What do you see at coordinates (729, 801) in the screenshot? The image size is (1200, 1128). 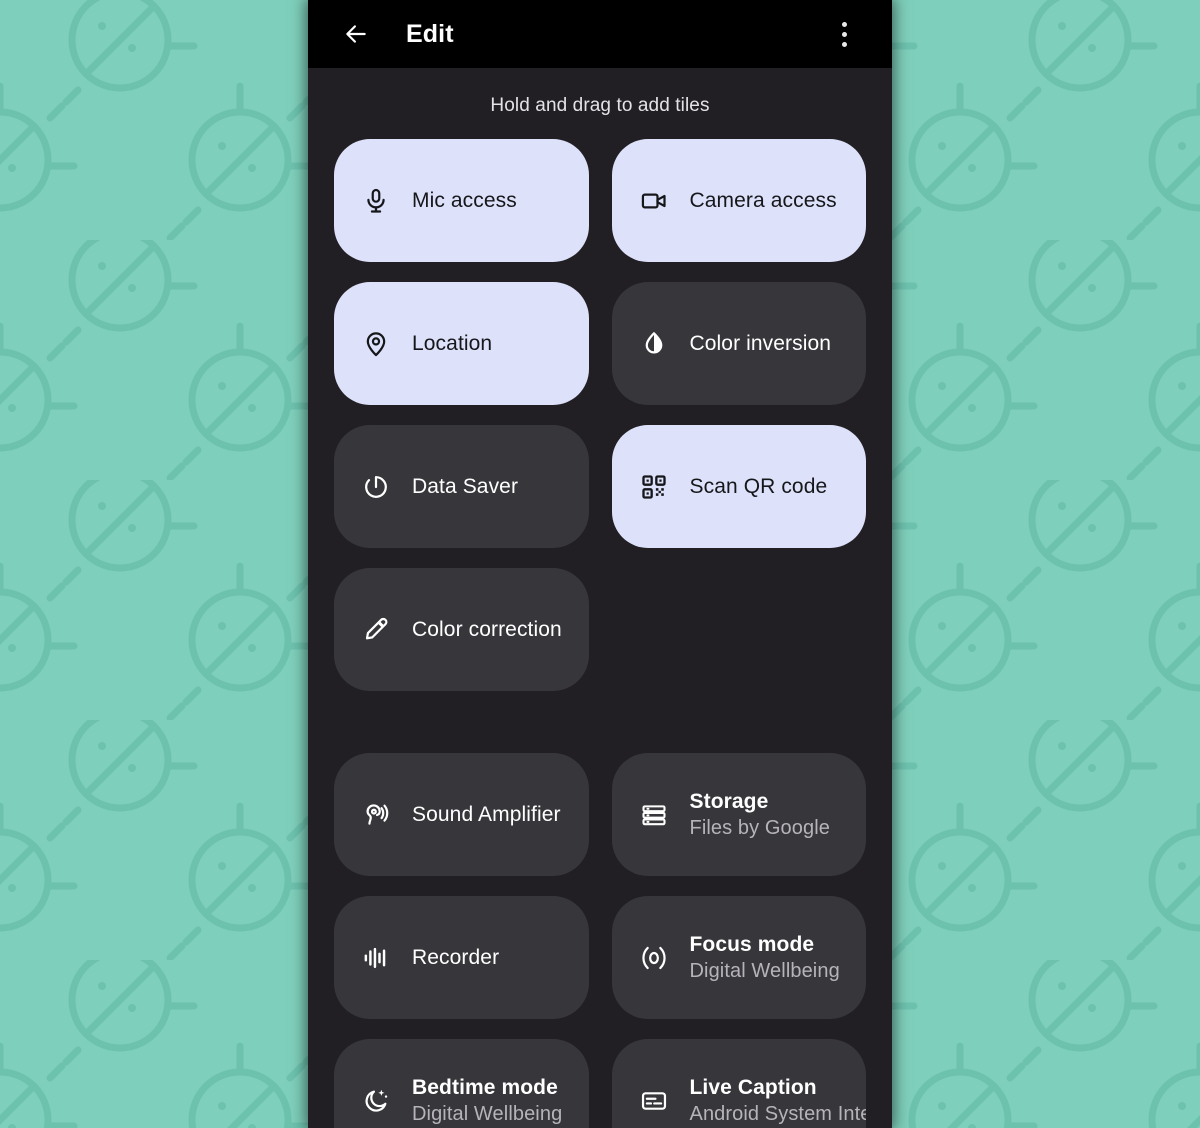 I see `tile-label: Storage` at bounding box center [729, 801].